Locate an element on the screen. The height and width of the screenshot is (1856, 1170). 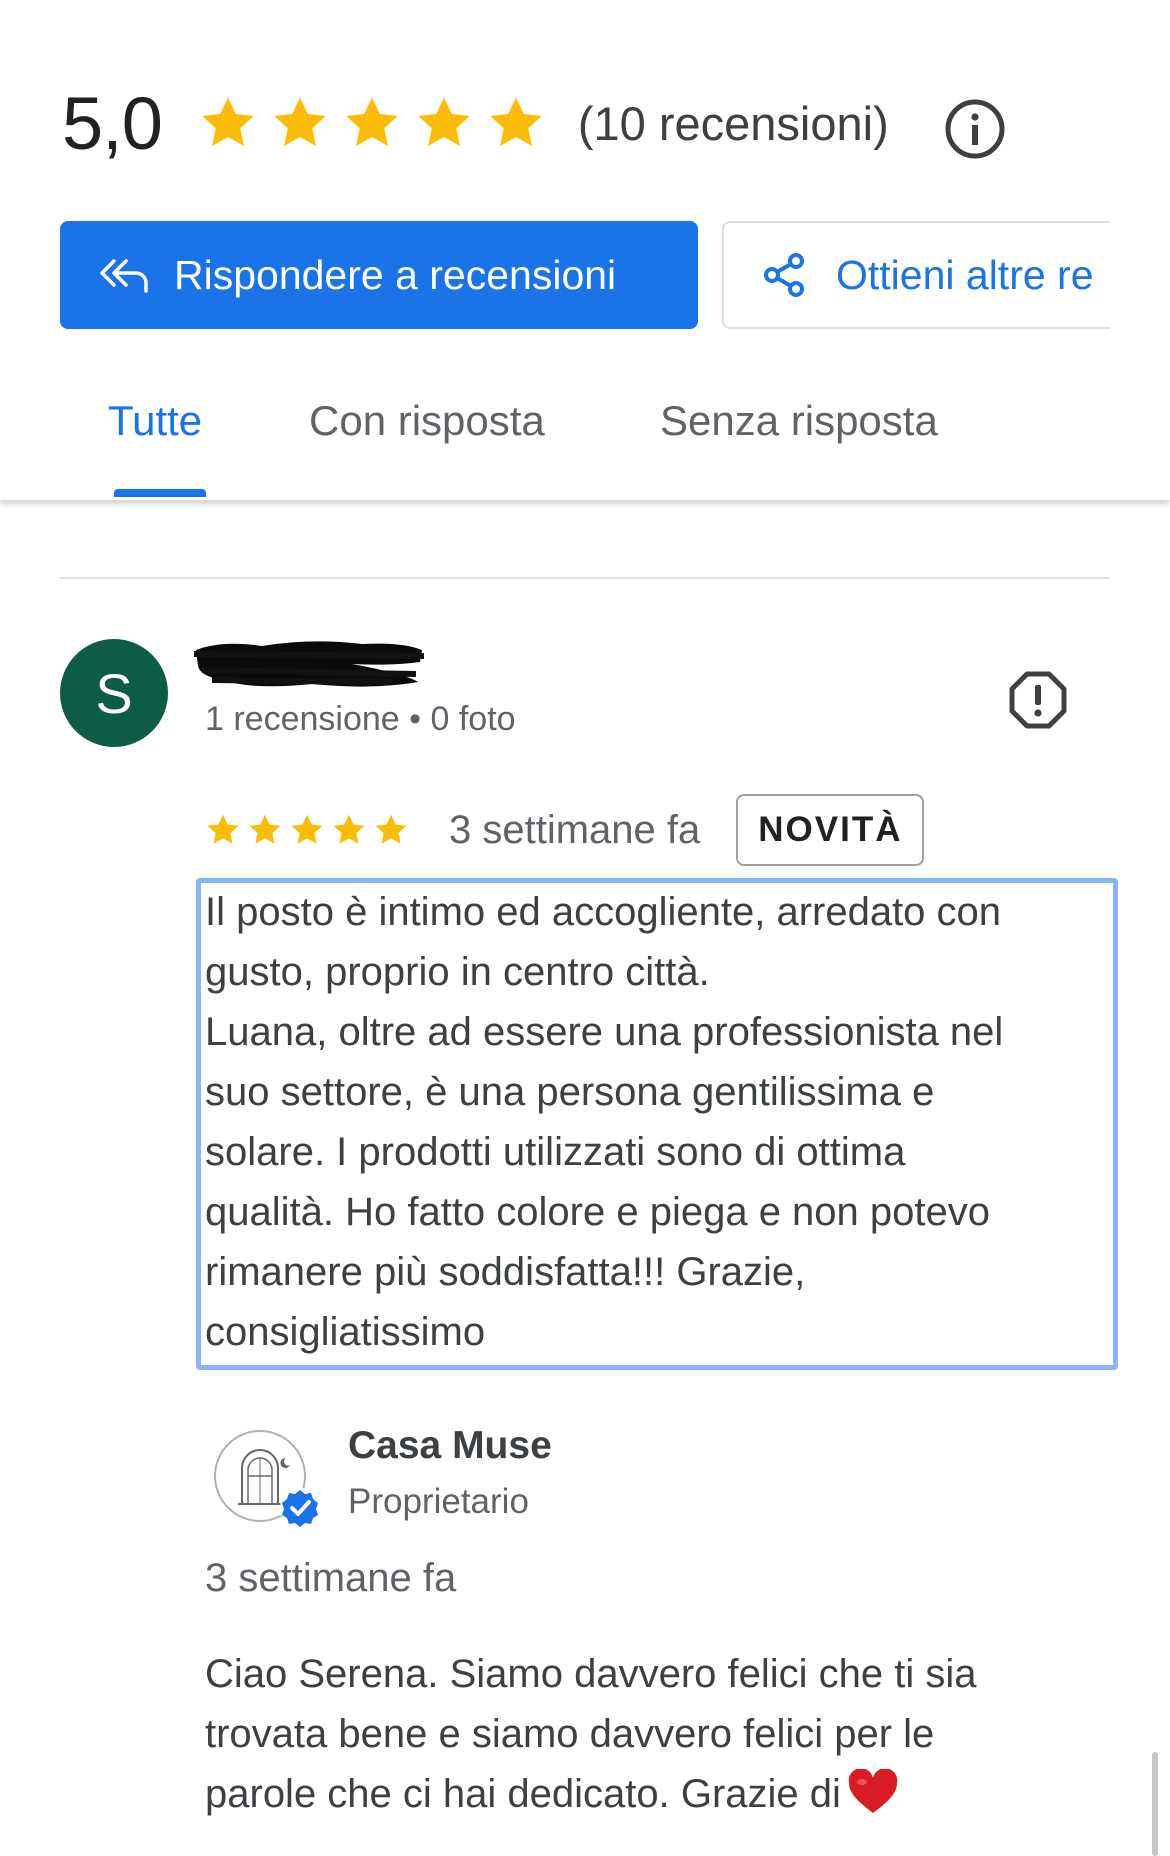
tab-with-reply: Con risposta is located at coordinates (427, 421).